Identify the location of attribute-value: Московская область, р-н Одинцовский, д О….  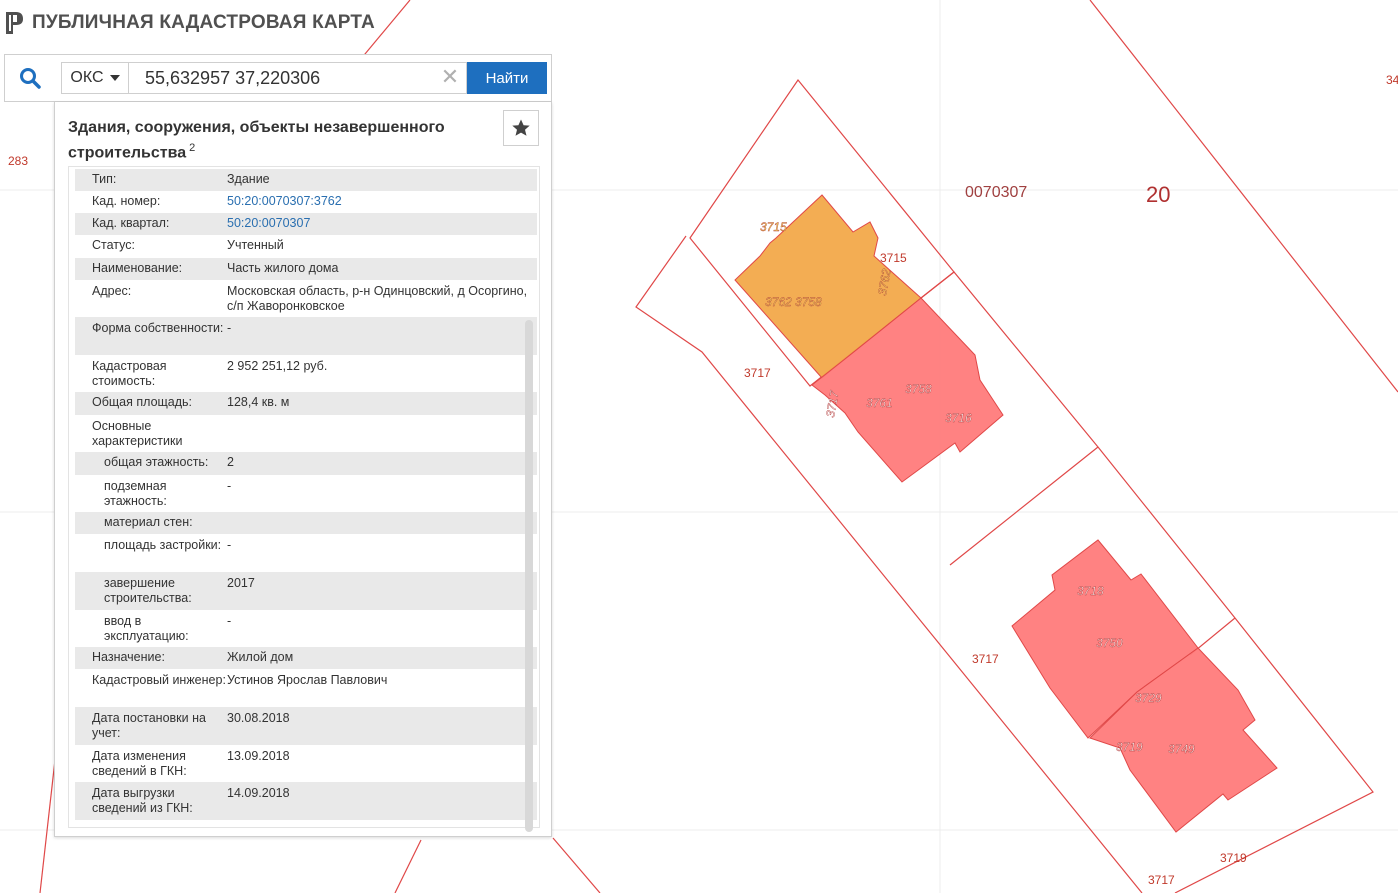
(377, 298).